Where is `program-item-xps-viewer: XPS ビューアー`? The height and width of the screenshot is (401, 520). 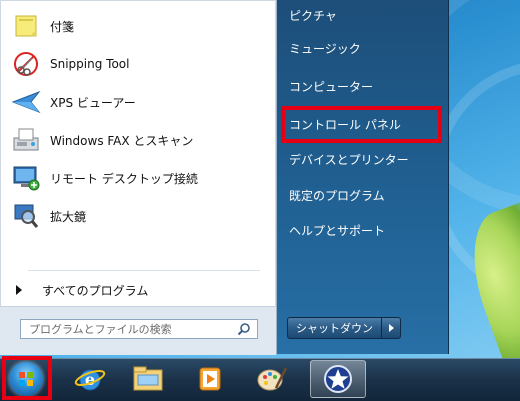 program-item-xps-viewer: XPS ビューアー is located at coordinates (139, 102).